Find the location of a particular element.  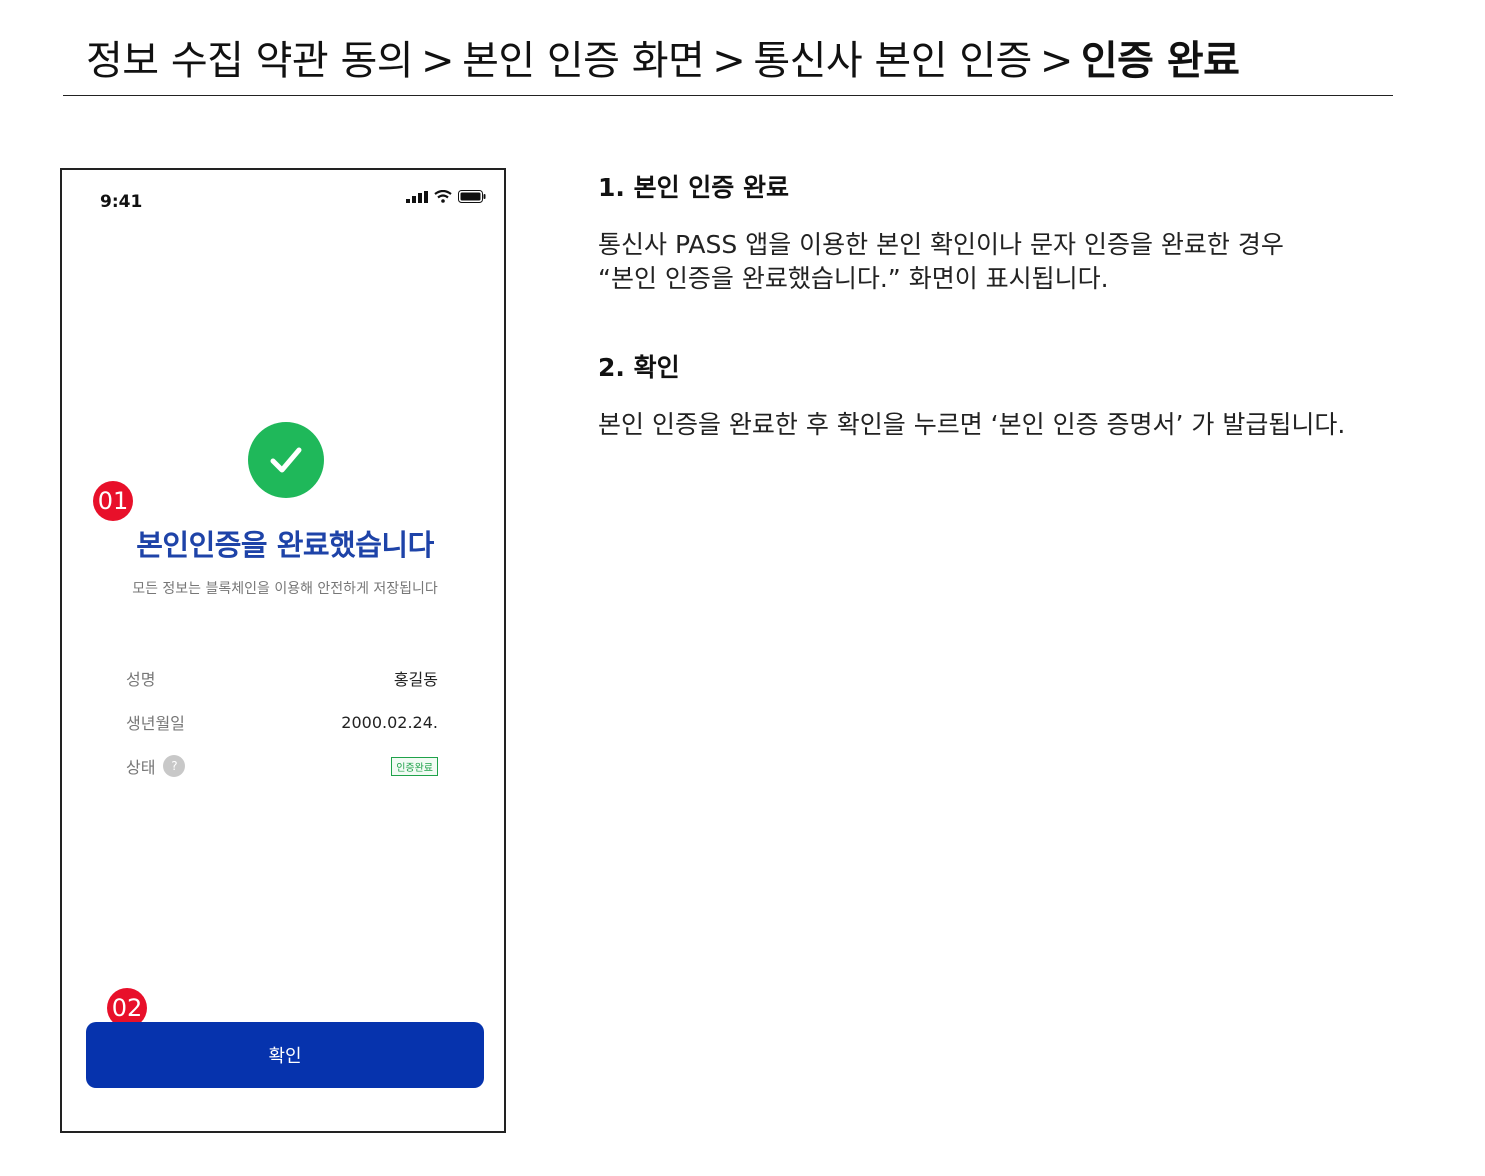

info-row-name: 성명 홍길동 is located at coordinates (282, 678).